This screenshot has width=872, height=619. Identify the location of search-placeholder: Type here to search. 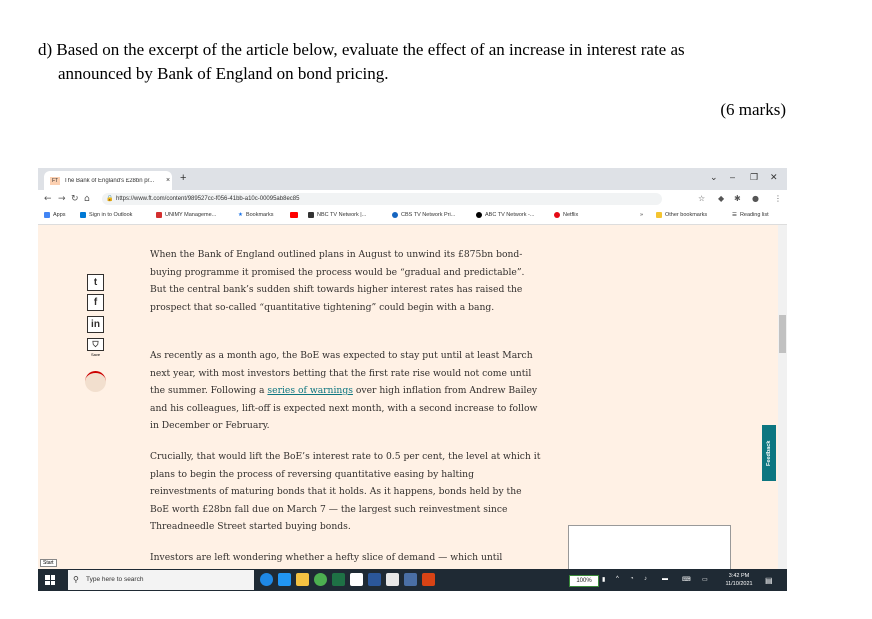
(115, 579).